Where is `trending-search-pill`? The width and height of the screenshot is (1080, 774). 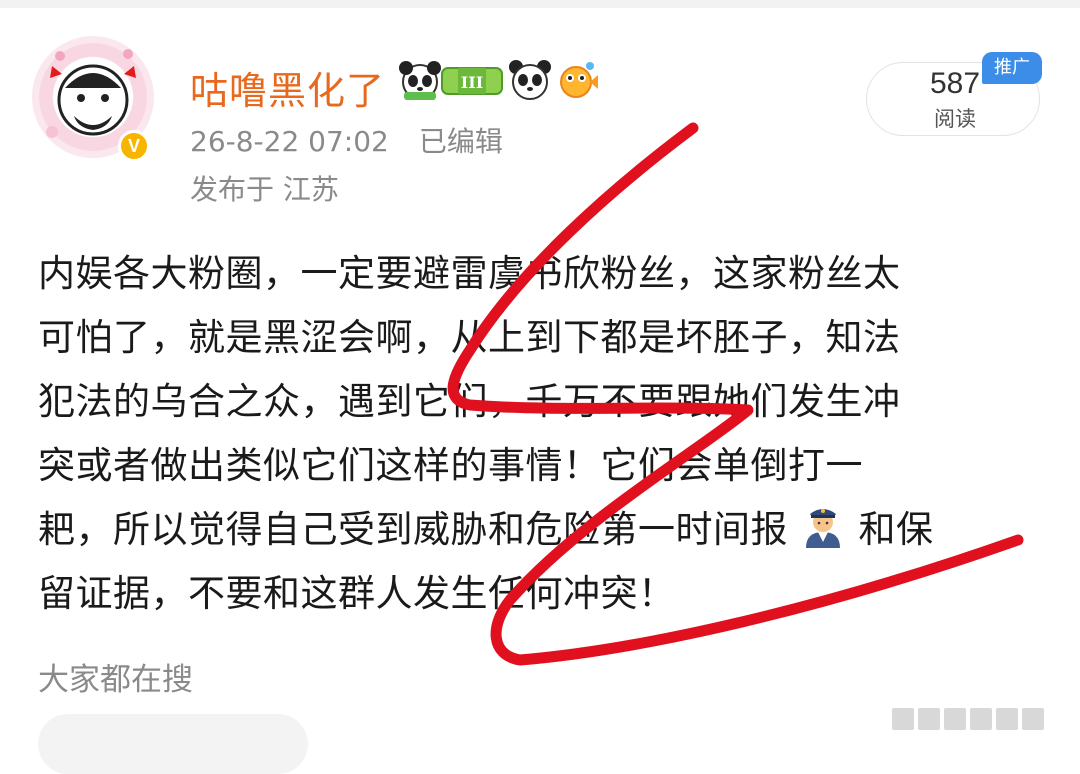
trending-search-pill is located at coordinates (173, 744).